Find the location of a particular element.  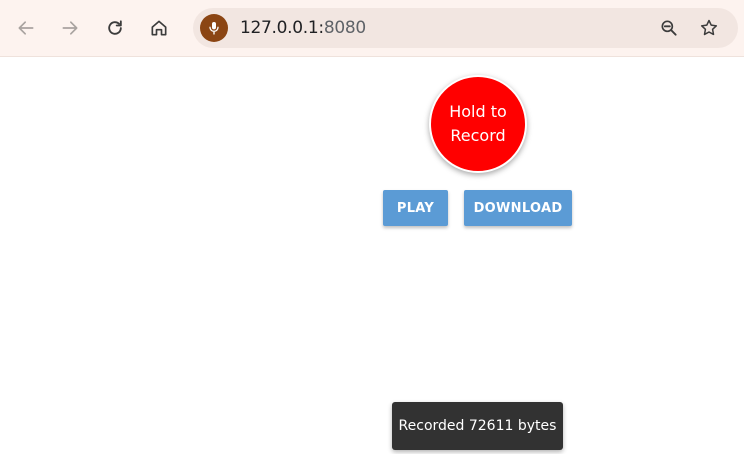

bookmark-button is located at coordinates (709, 28).